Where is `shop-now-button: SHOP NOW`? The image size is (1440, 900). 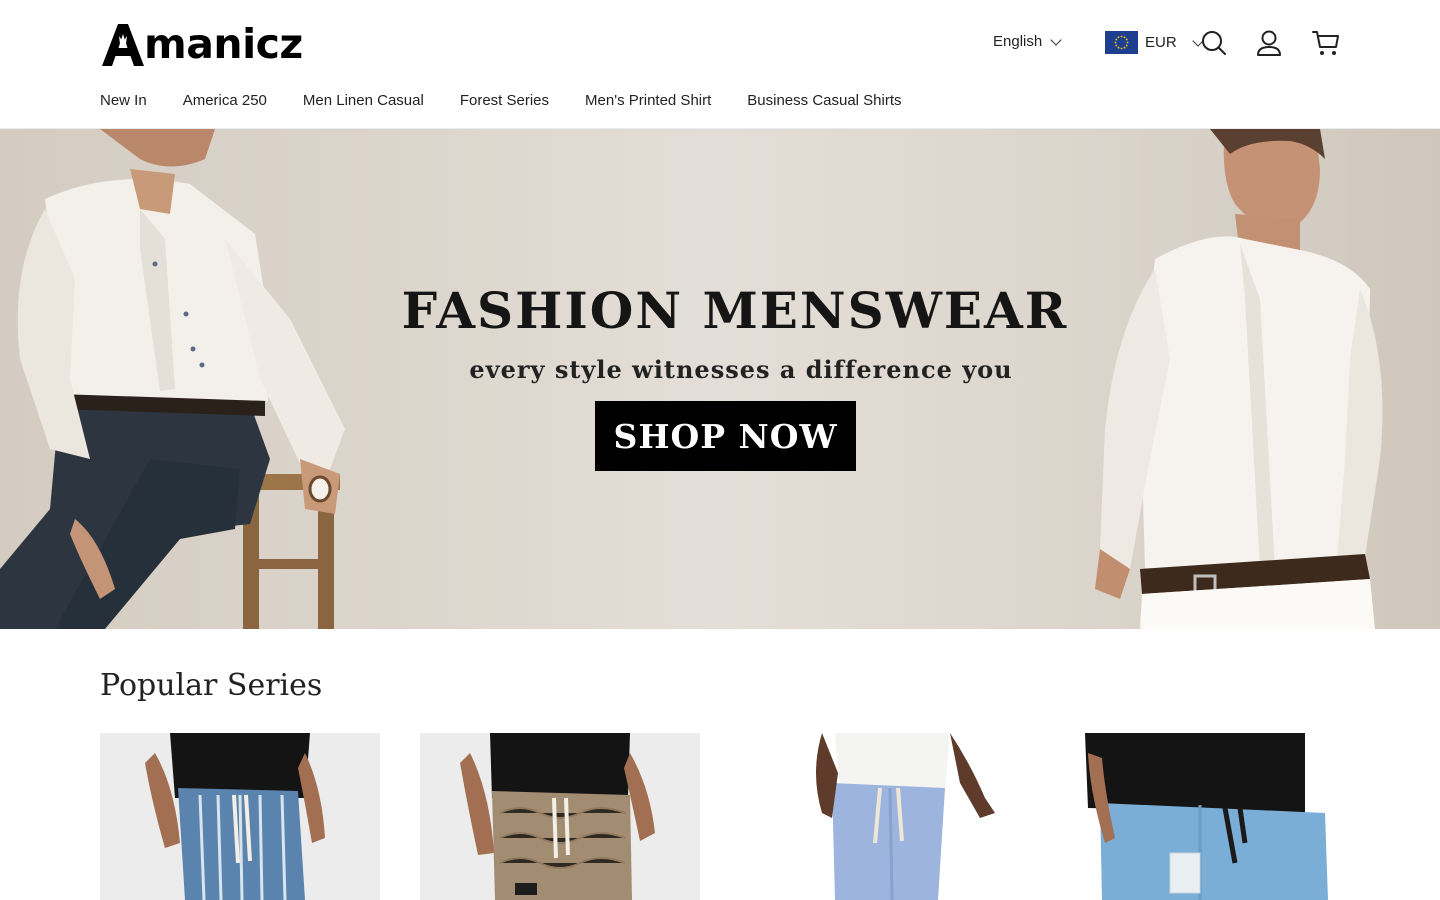
shop-now-button: SHOP NOW is located at coordinates (725, 436).